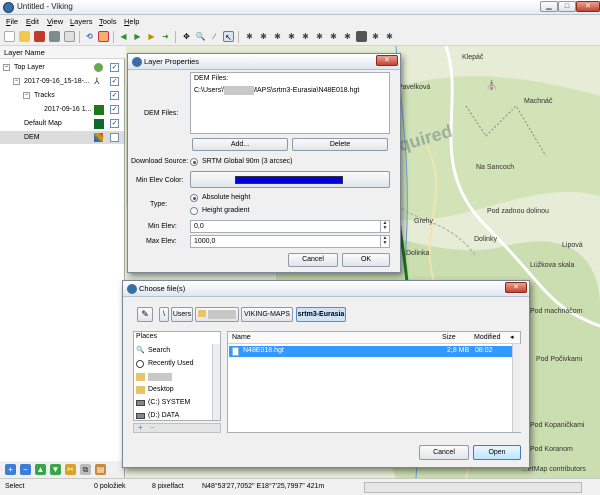 The image size is (600, 495). What do you see at coordinates (305, 36) in the screenshot?
I see `edit-waypoint-icon: ✱` at bounding box center [305, 36].